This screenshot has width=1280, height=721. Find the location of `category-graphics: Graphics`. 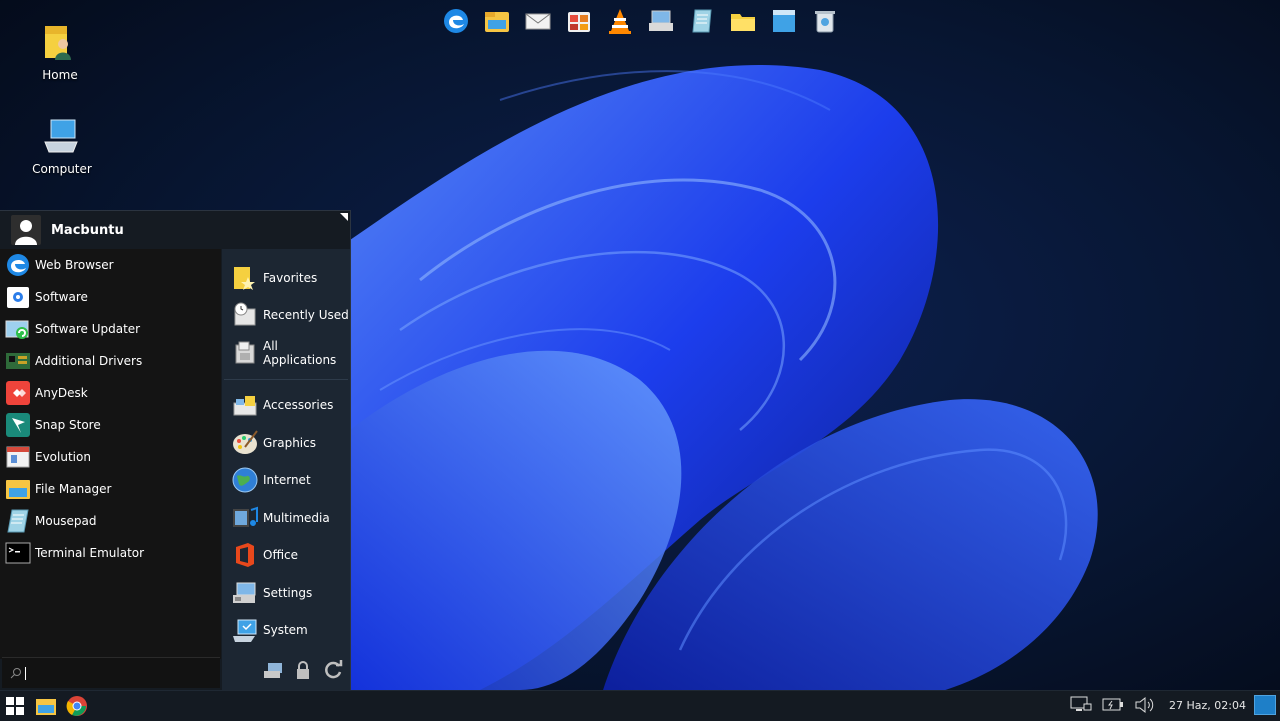

category-graphics: Graphics is located at coordinates (286, 443).